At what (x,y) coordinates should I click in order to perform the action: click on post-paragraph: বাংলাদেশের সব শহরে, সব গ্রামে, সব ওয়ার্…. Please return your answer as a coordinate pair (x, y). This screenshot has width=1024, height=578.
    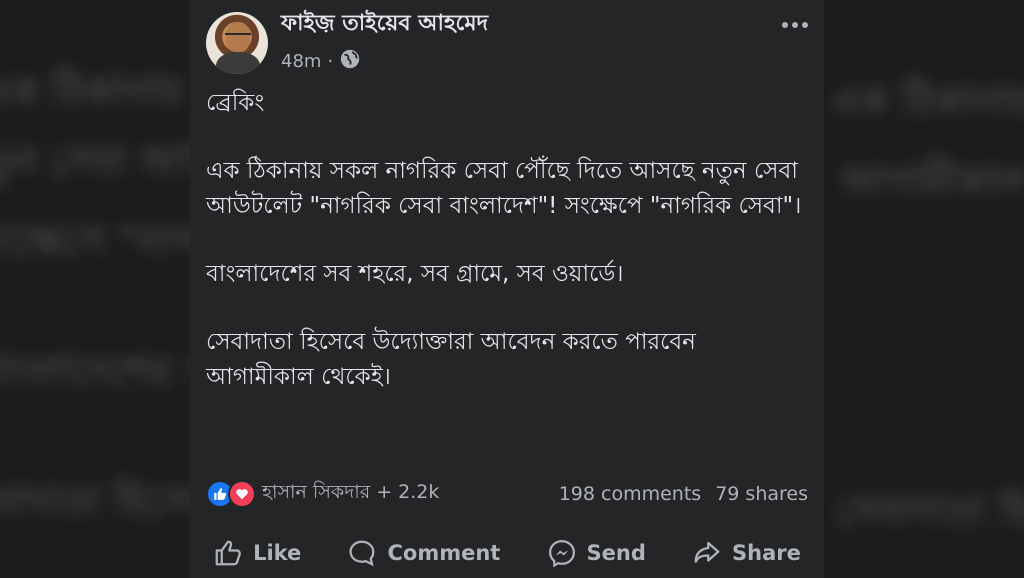
    Looking at the image, I should click on (415, 274).